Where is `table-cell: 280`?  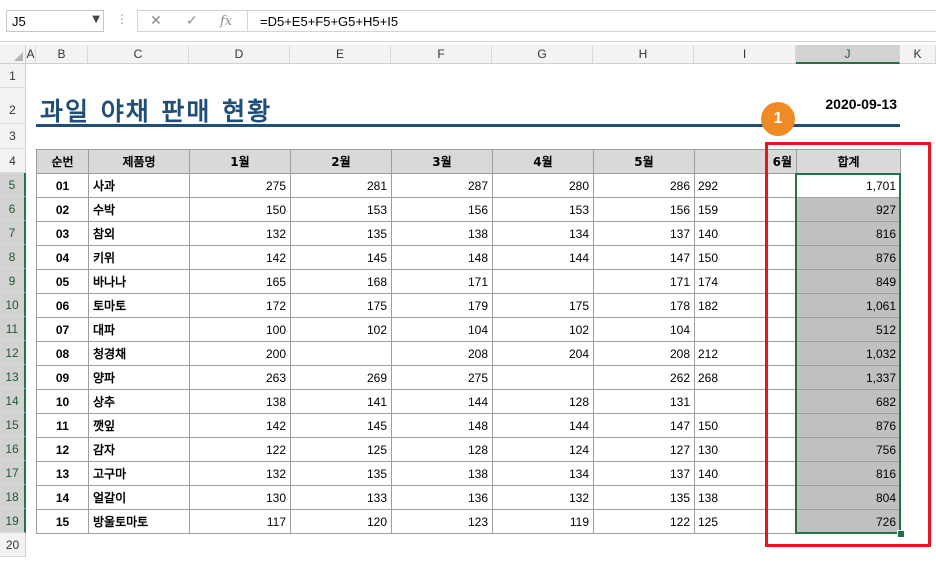
table-cell: 280 is located at coordinates (543, 185).